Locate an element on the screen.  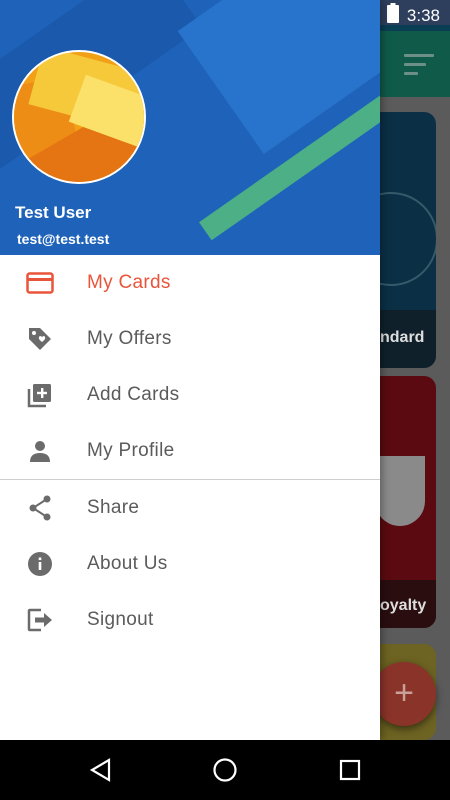
share-icon is located at coordinates (40, 508).